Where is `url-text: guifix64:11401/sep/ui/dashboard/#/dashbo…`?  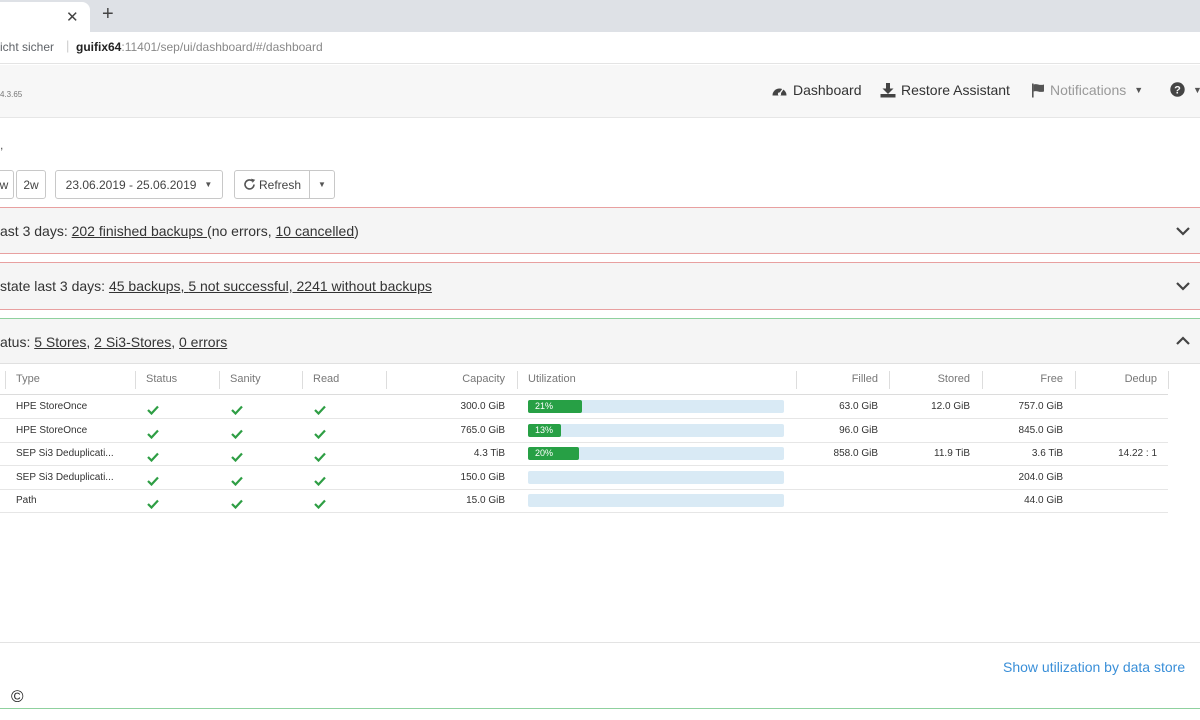 url-text: guifix64:11401/sep/ui/dashboard/#/dashbo… is located at coordinates (199, 47).